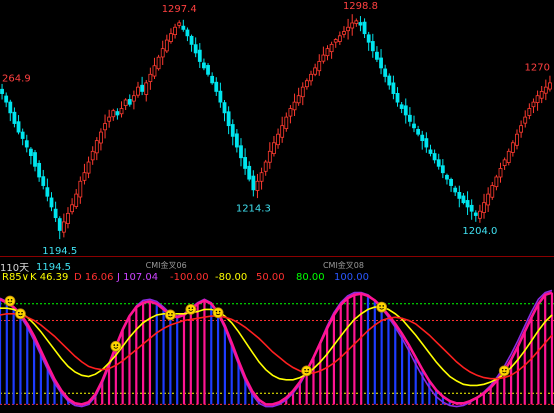 The height and width of the screenshot is (413, 554). I want to click on indicator-param: 50.00, so click(270, 277).